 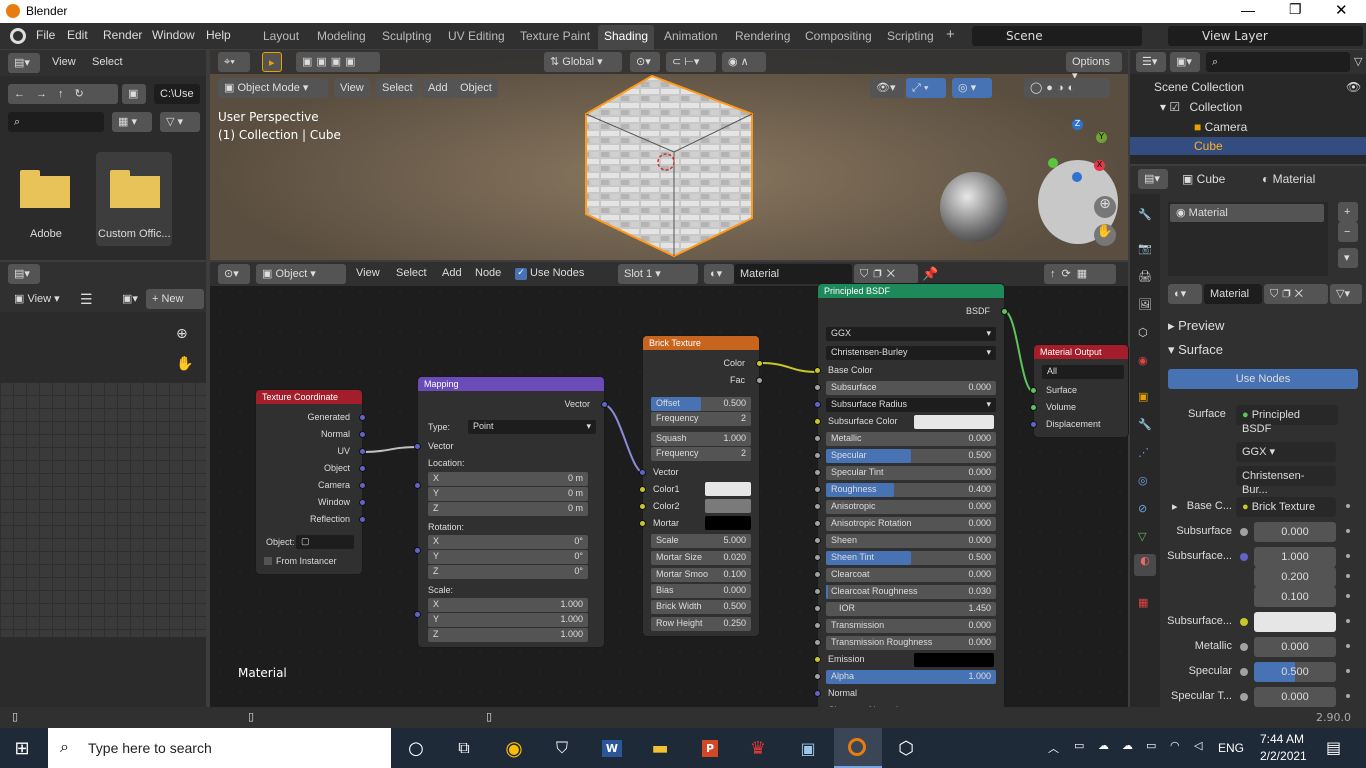 I want to click on expand-arrow-icon: ▸, so click(x=1175, y=506).